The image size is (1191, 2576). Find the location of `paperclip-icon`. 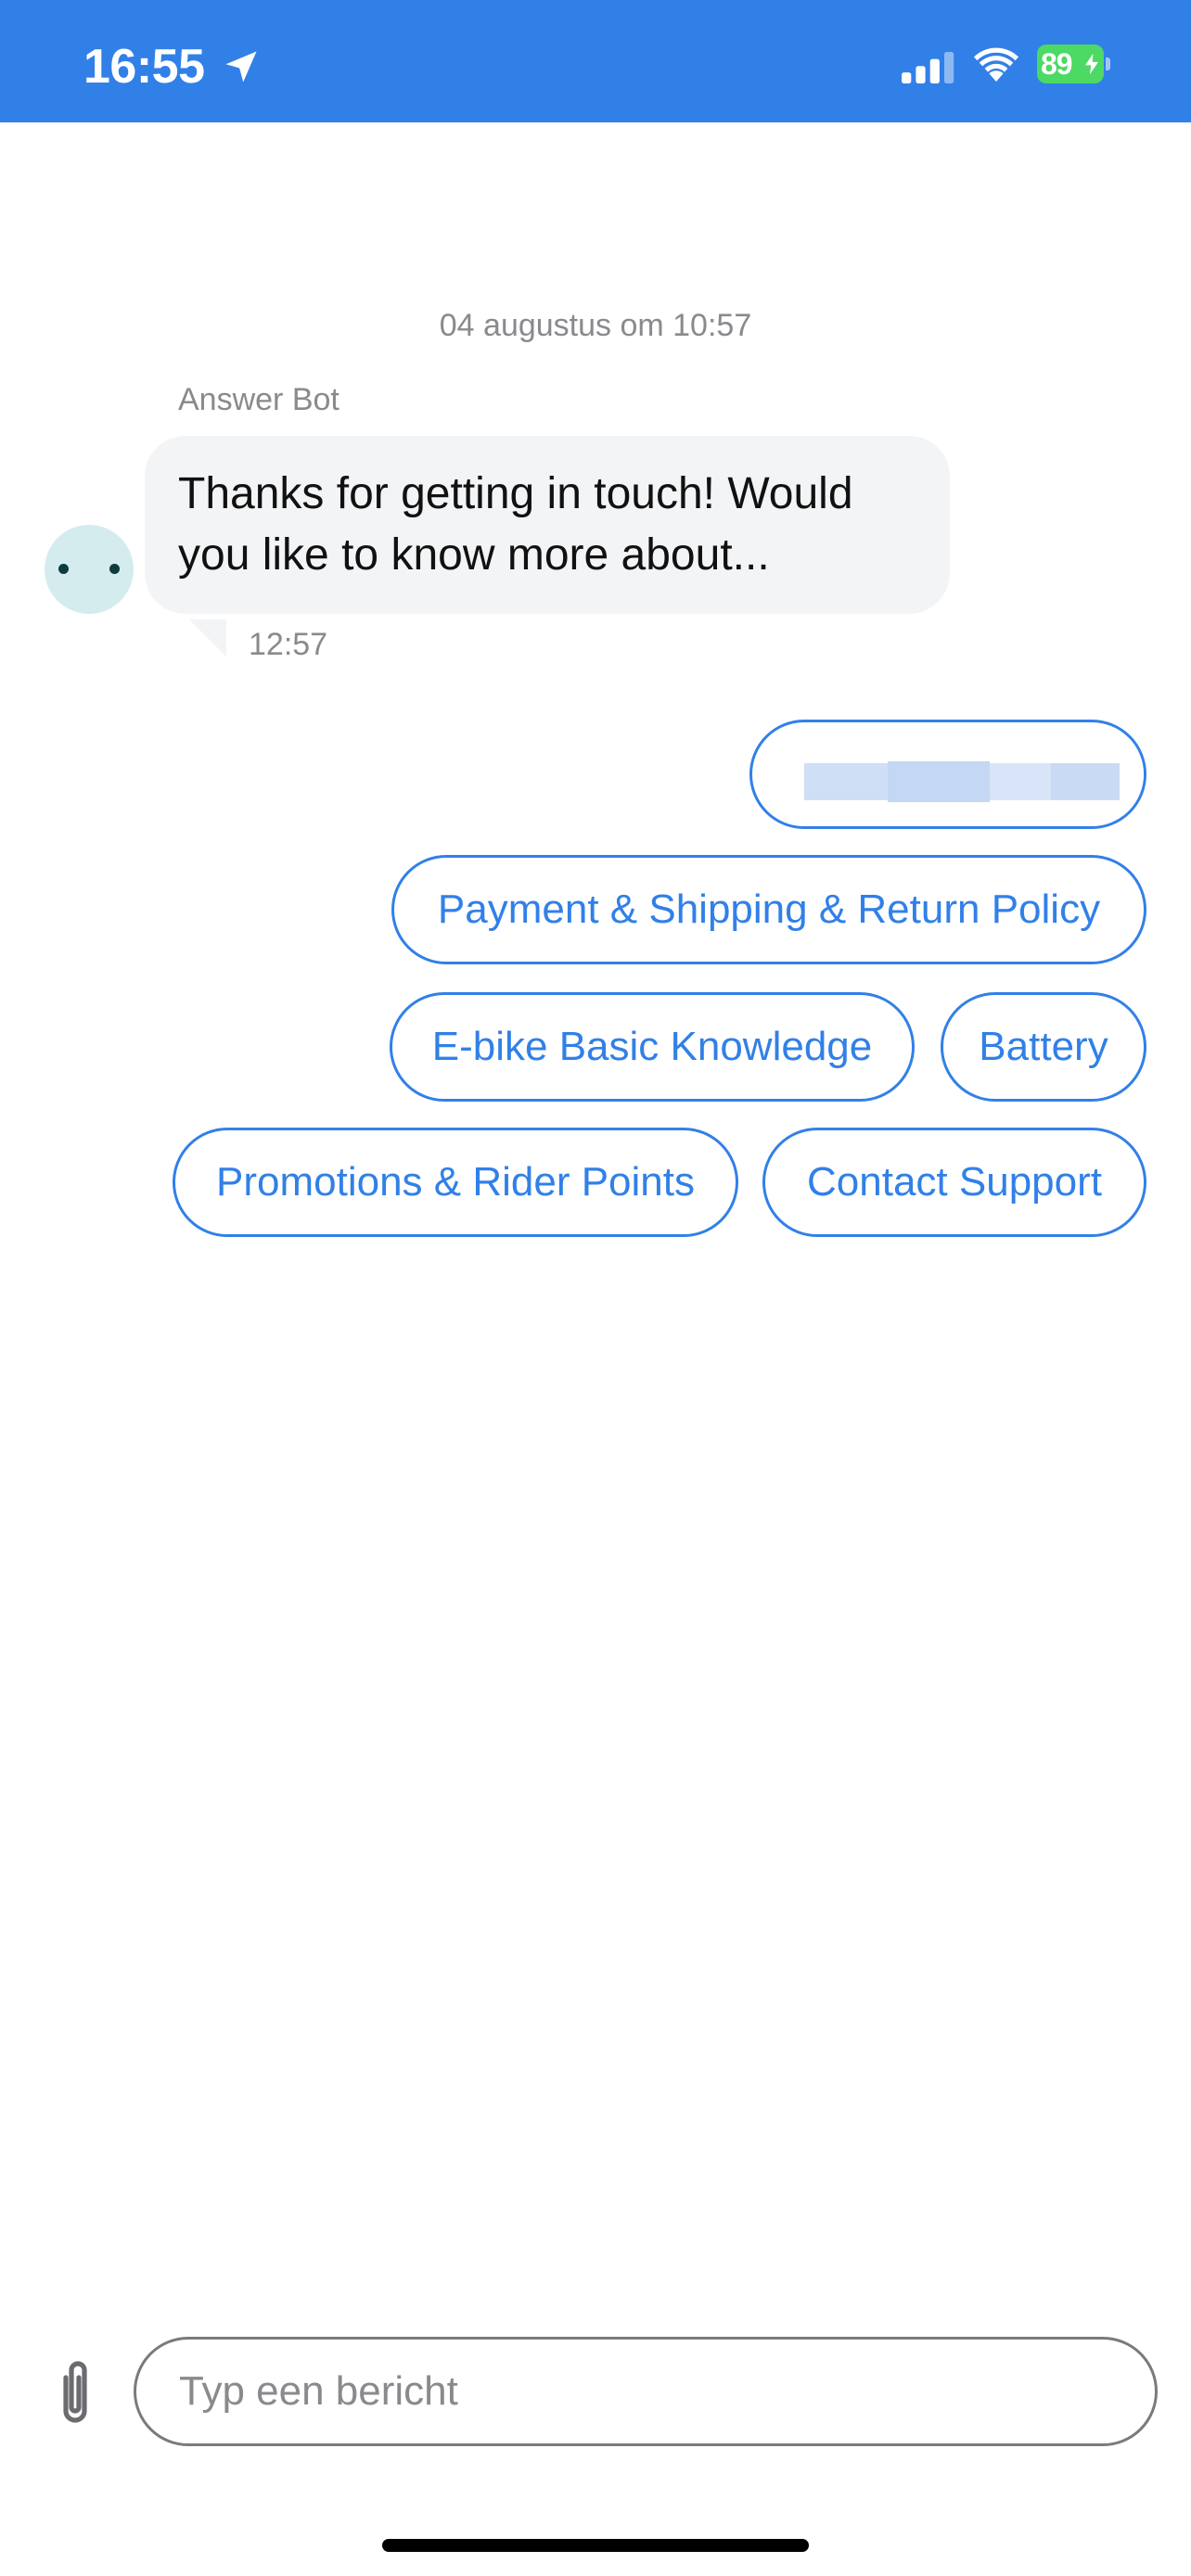

paperclip-icon is located at coordinates (75, 2392).